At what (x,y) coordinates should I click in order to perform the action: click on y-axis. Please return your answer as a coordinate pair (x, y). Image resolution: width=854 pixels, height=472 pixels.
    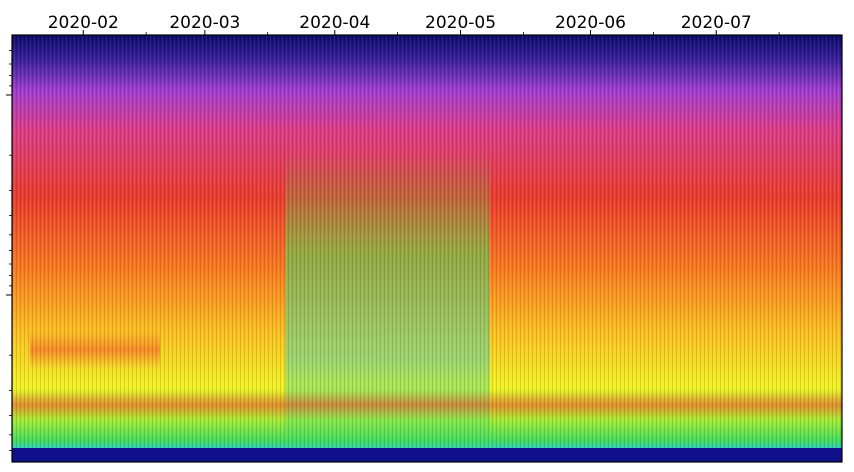
    Looking at the image, I should click on (9, 251).